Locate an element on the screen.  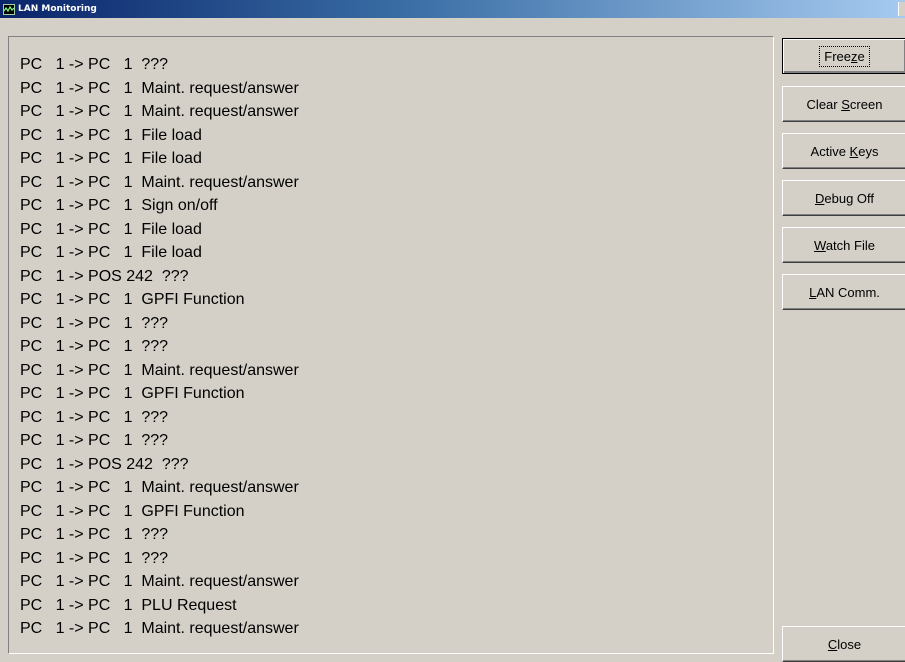
watch-file-button: Watch File is located at coordinates (843, 245).